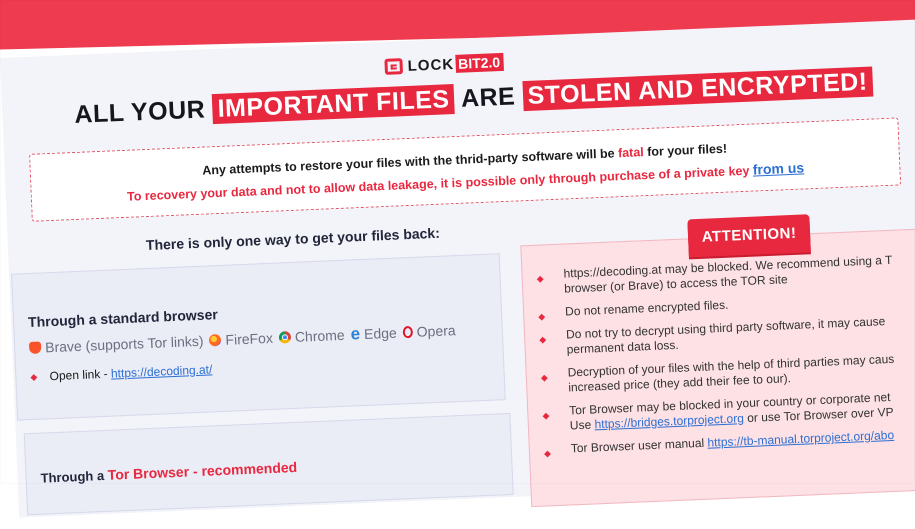 The width and height of the screenshot is (915, 529). What do you see at coordinates (431, 65) in the screenshot?
I see `logo-prefix: LOCK` at bounding box center [431, 65].